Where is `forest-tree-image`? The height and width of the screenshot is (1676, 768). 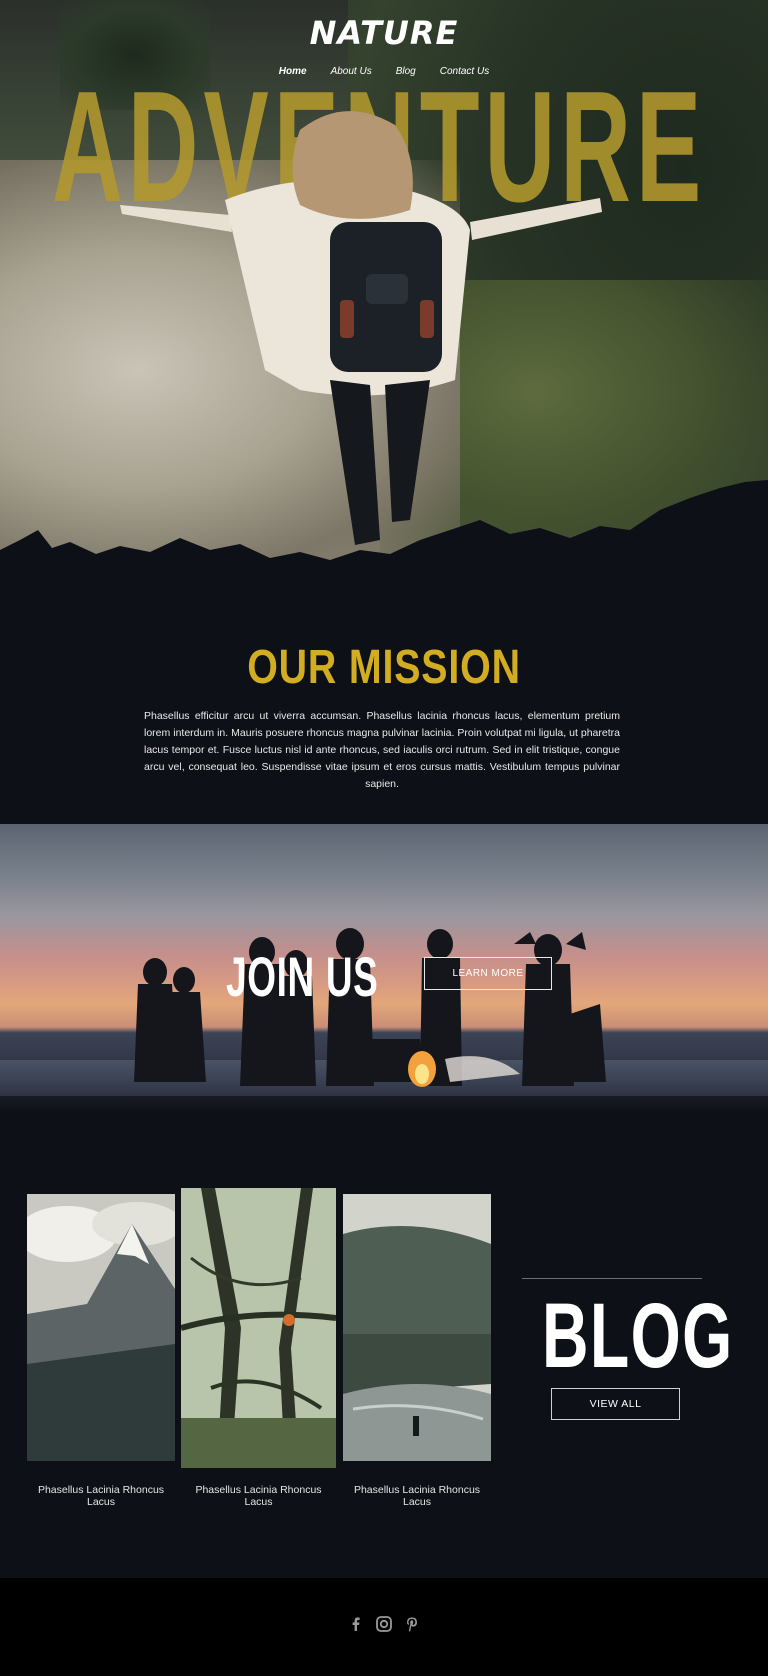
forest-tree-image is located at coordinates (258, 1328).